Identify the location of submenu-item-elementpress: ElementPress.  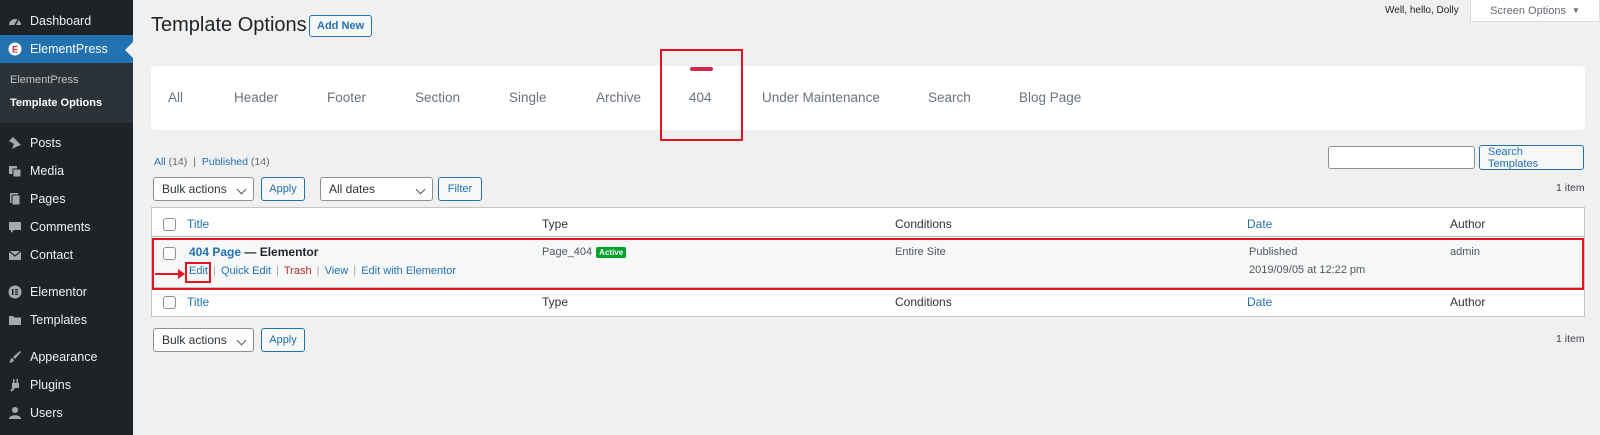
(44, 80).